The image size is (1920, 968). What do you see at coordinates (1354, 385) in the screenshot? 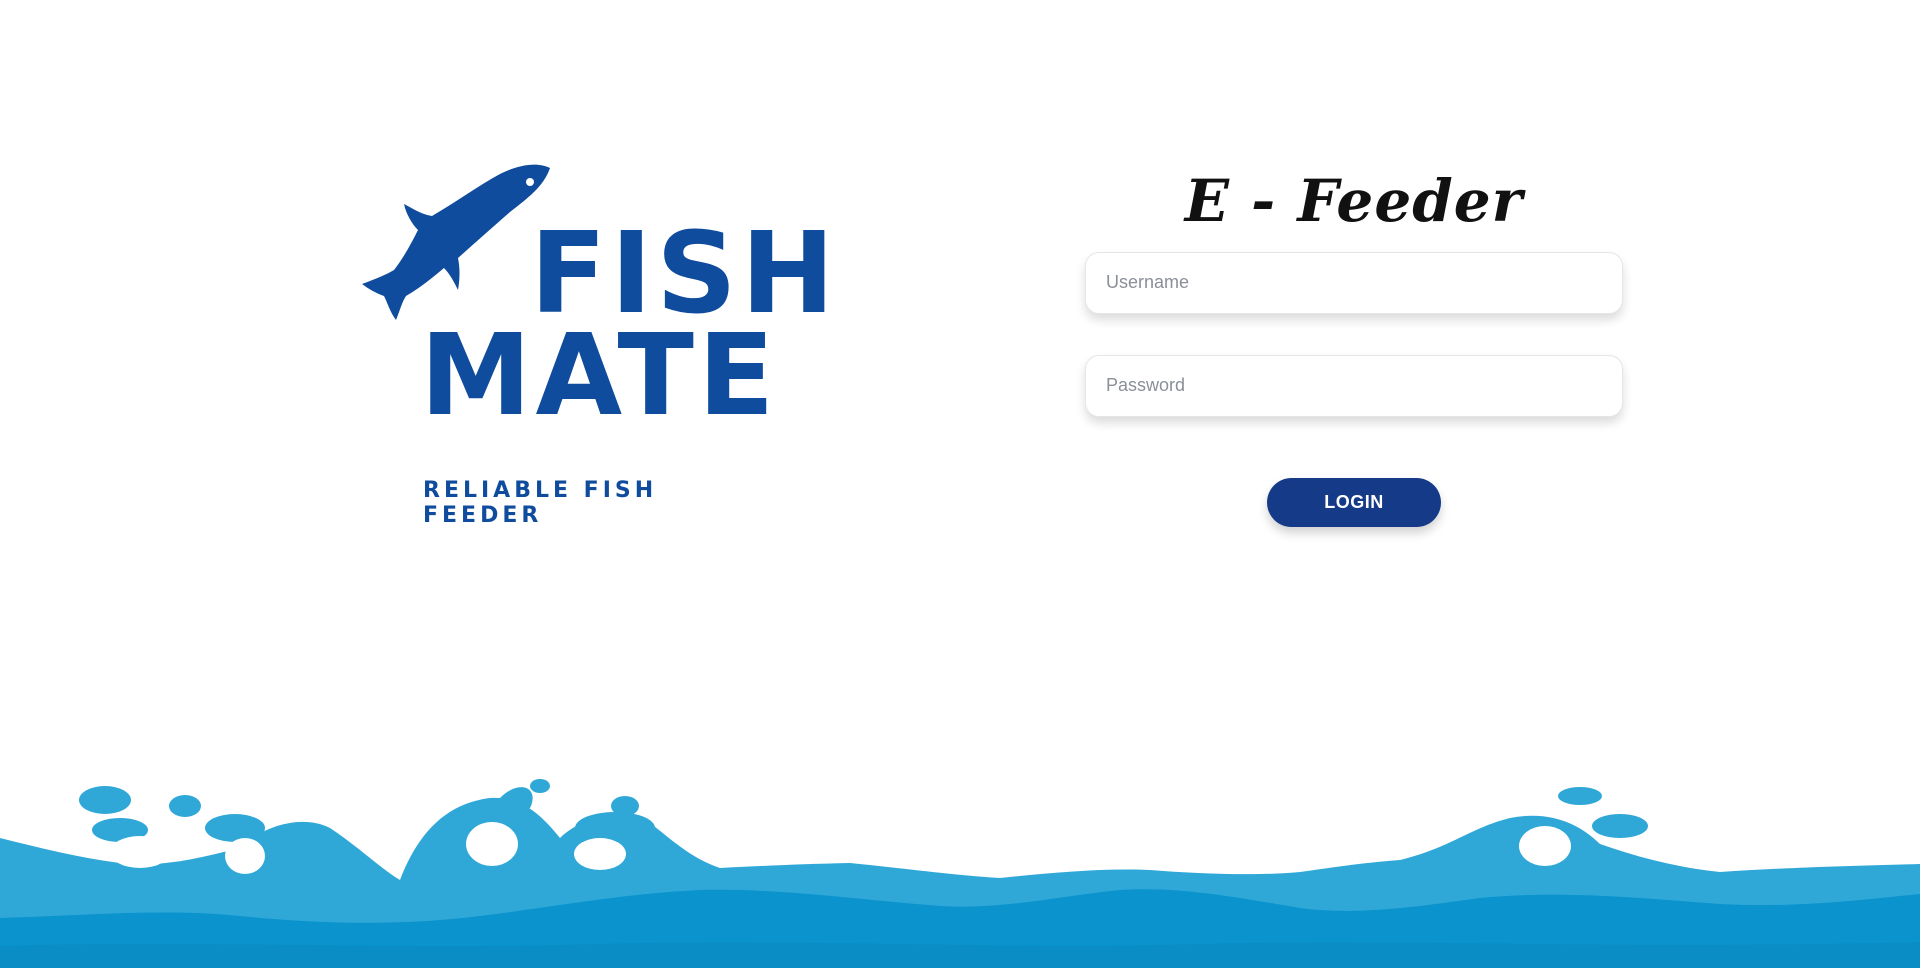
I see `password-input` at bounding box center [1354, 385].